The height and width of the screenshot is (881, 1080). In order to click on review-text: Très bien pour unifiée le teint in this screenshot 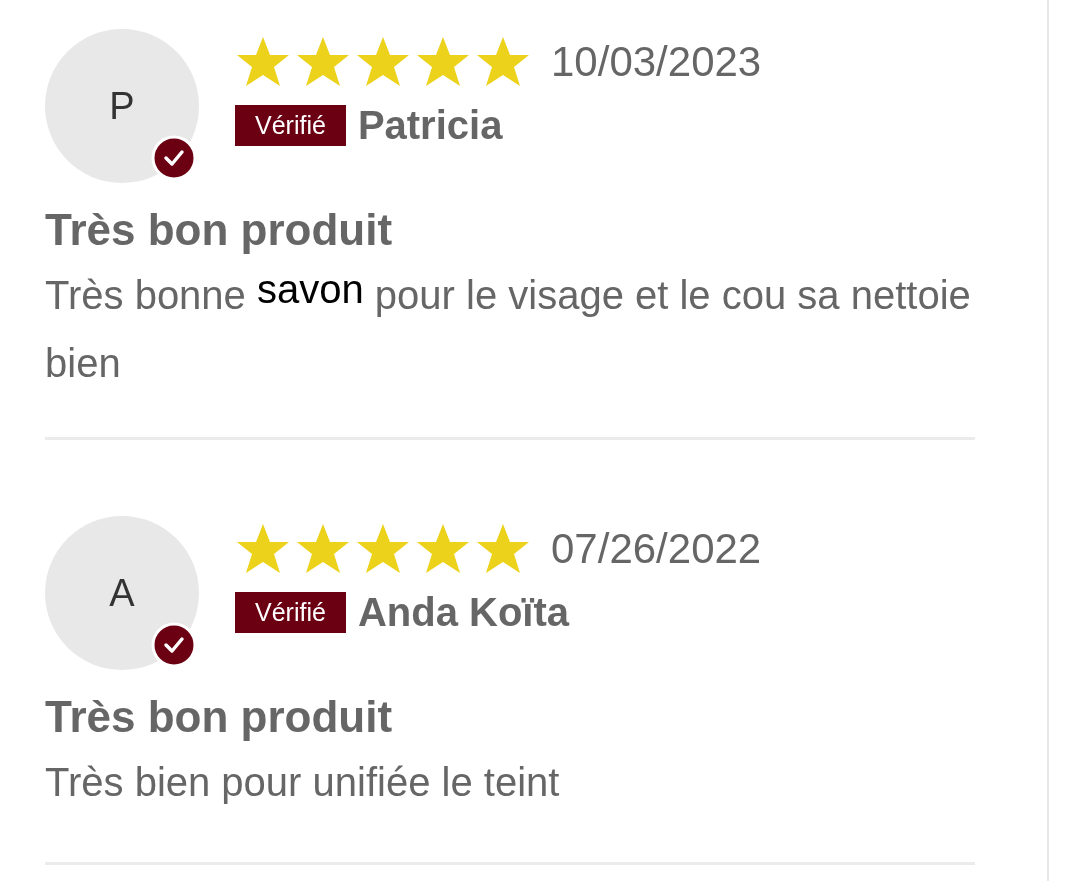, I will do `click(303, 782)`.